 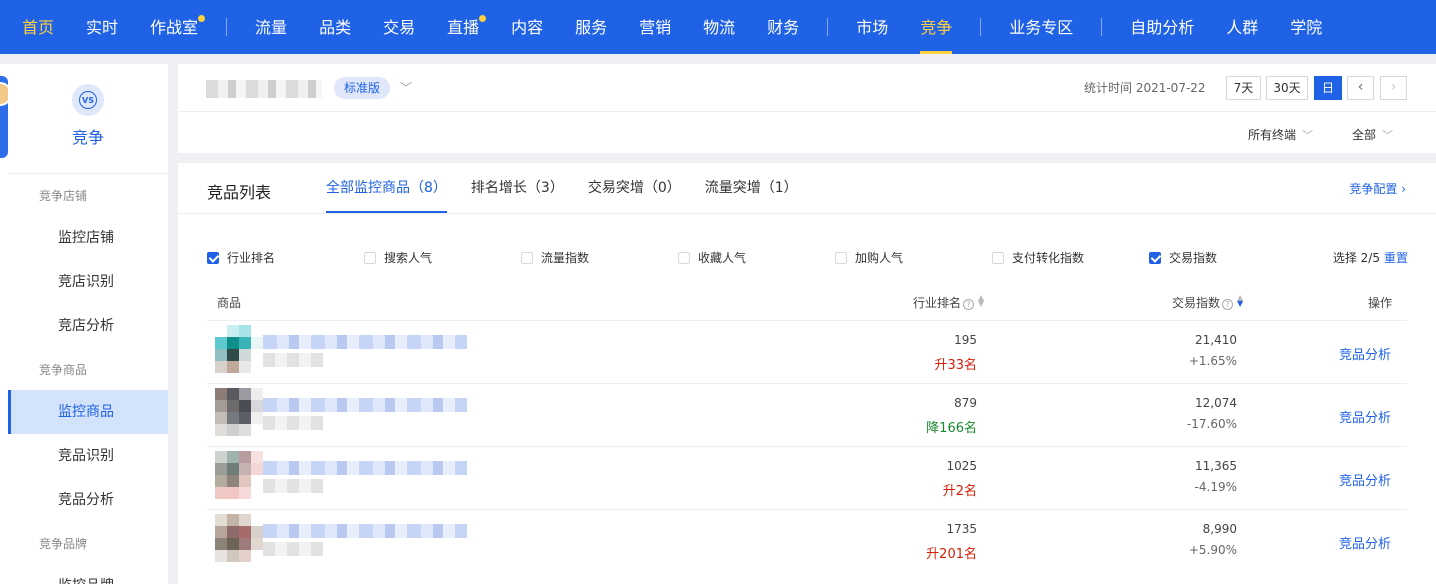 I want to click on version-badge: 标准版, so click(x=362, y=88).